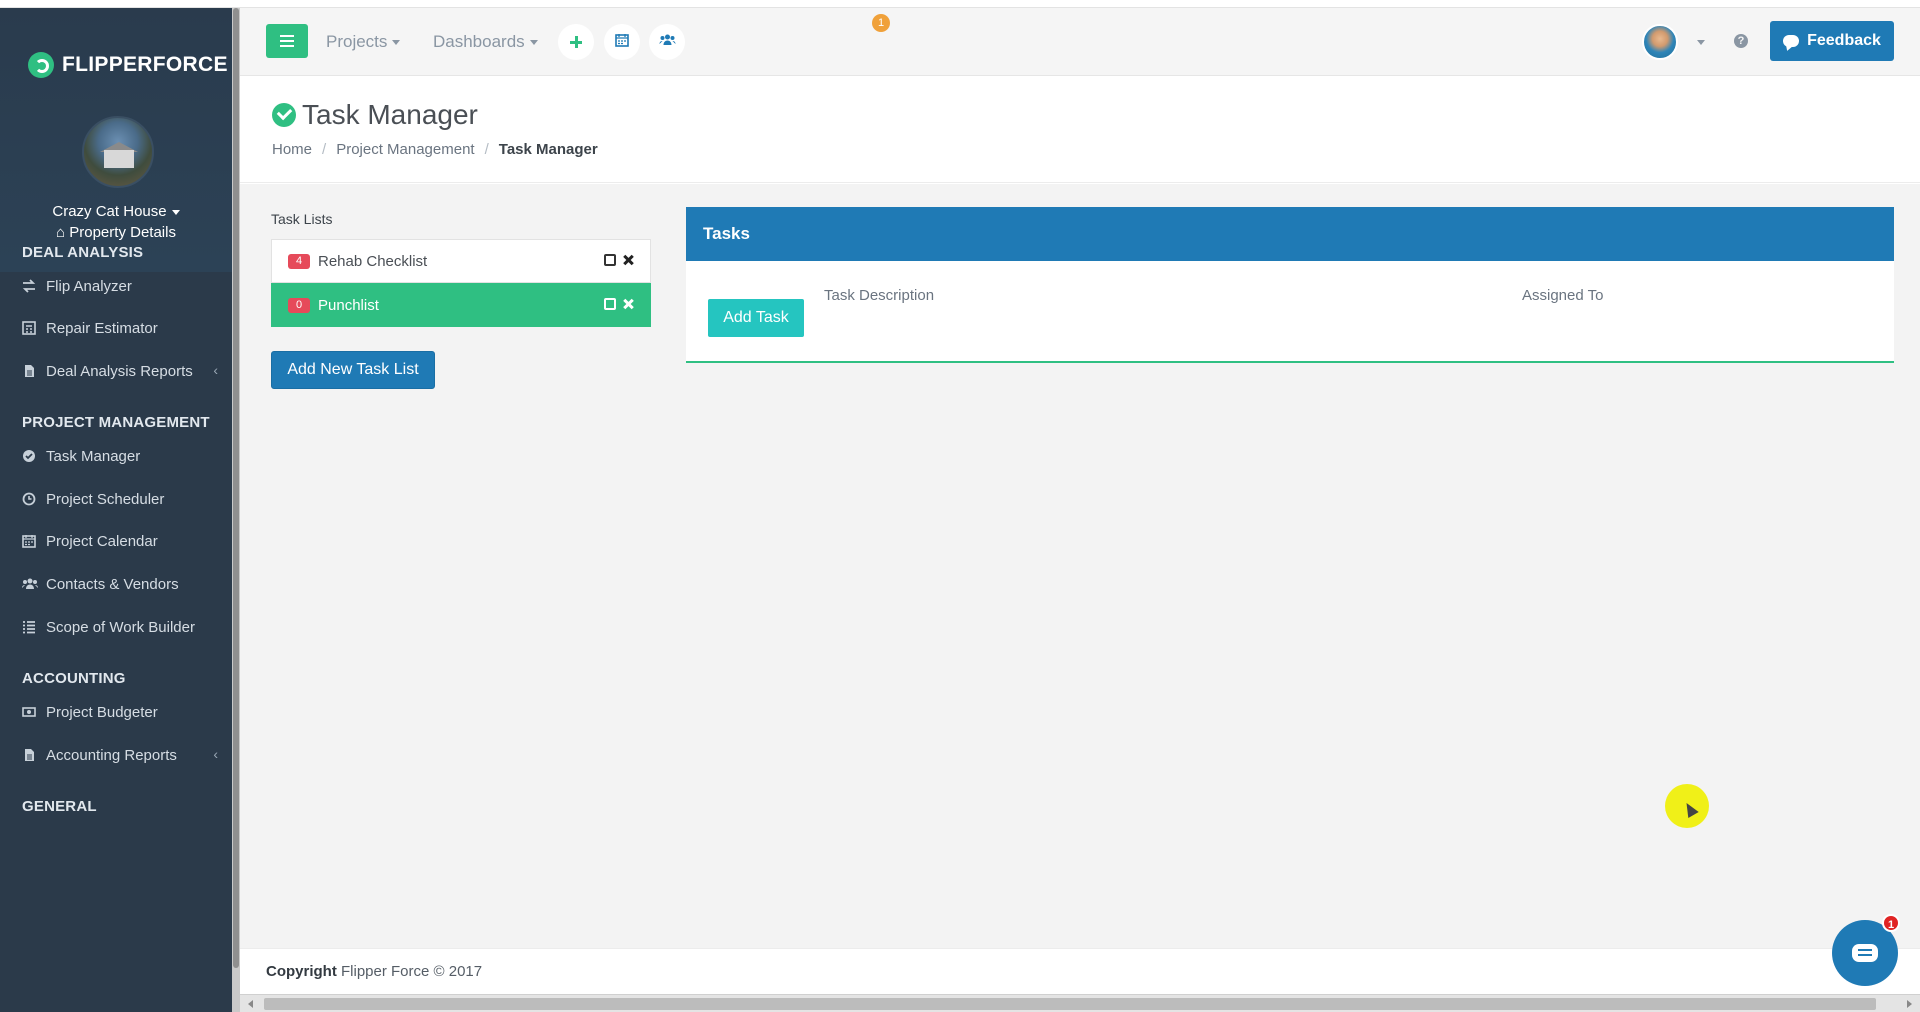 The image size is (1920, 1012). What do you see at coordinates (122, 232) in the screenshot?
I see `property-details-label: Property Details` at bounding box center [122, 232].